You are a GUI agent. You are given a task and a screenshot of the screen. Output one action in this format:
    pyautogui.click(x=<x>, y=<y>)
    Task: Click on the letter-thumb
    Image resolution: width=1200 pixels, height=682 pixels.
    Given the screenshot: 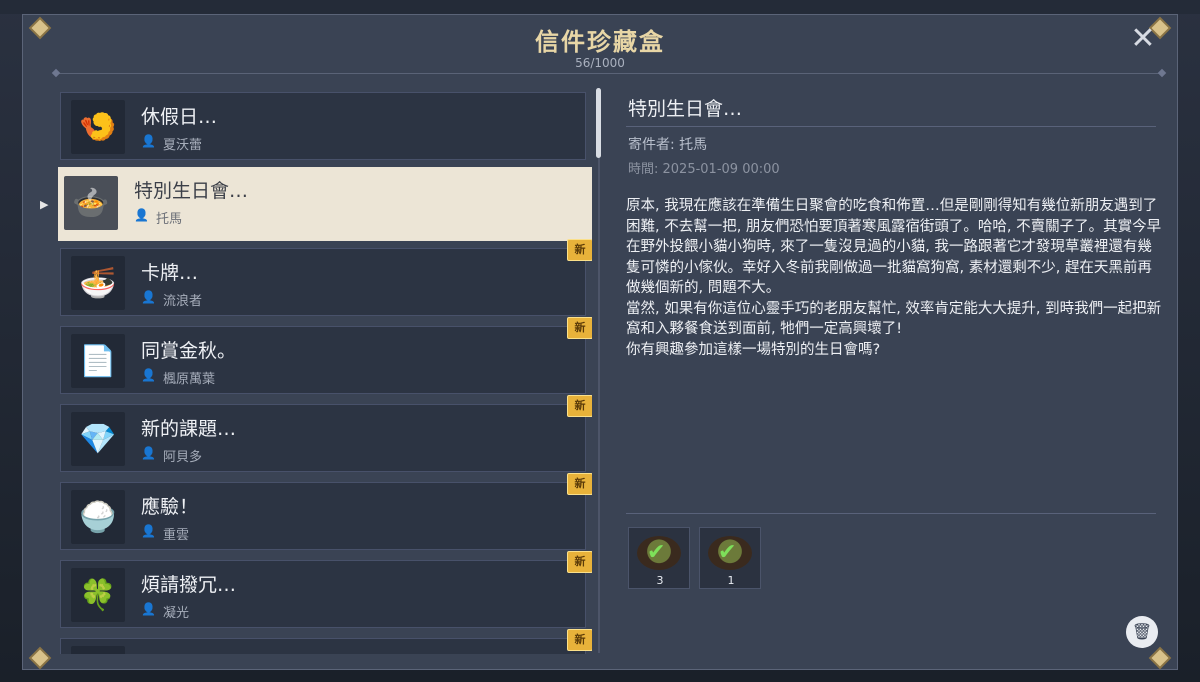 What is the action you would take?
    pyautogui.click(x=98, y=650)
    